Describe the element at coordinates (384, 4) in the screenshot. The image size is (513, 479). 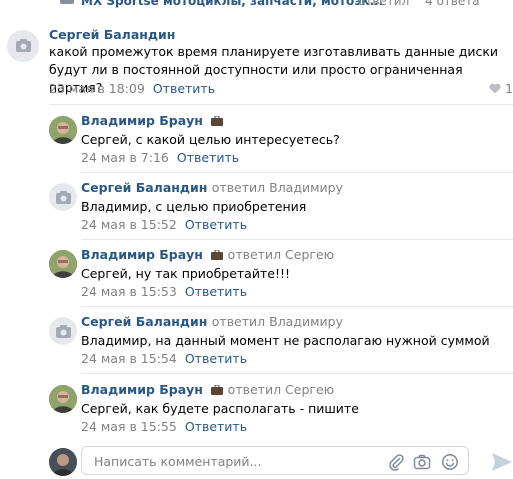
I see `replied-label: ответил` at that location.